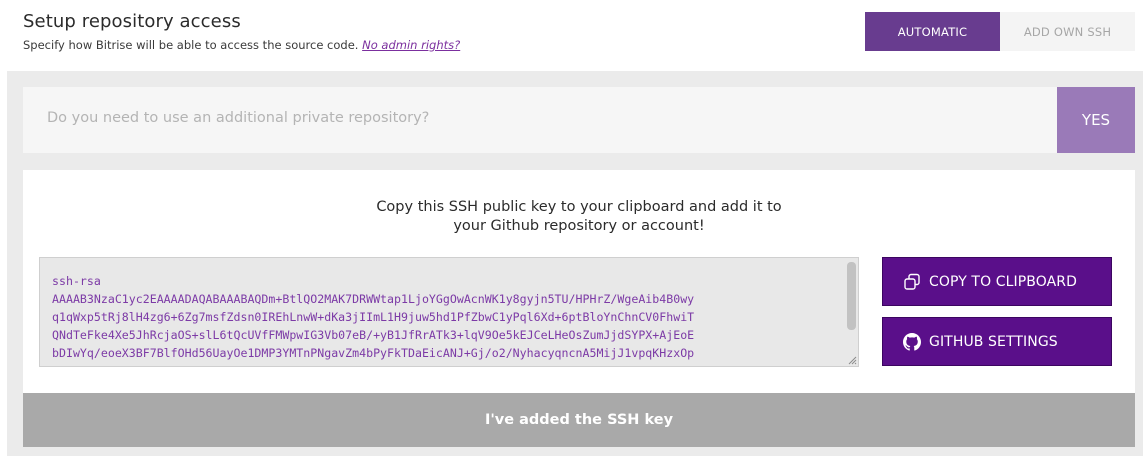  What do you see at coordinates (1003, 281) in the screenshot?
I see `copy-to-clipboard-label: COPY TO CLIPBOARD` at bounding box center [1003, 281].